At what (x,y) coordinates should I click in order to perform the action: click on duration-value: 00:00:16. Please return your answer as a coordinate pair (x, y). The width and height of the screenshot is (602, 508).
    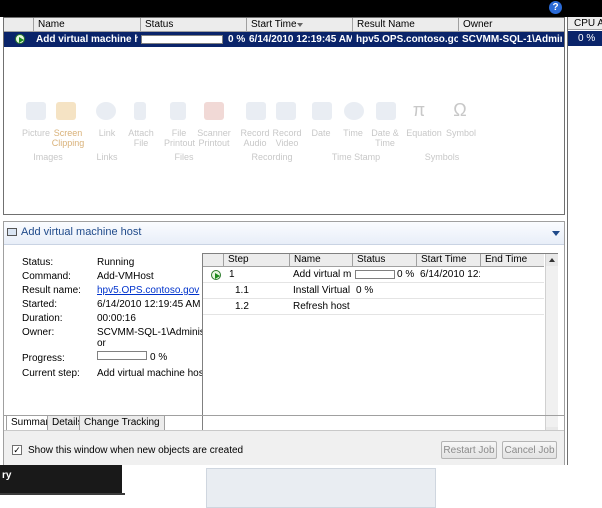
    Looking at the image, I should click on (116, 318).